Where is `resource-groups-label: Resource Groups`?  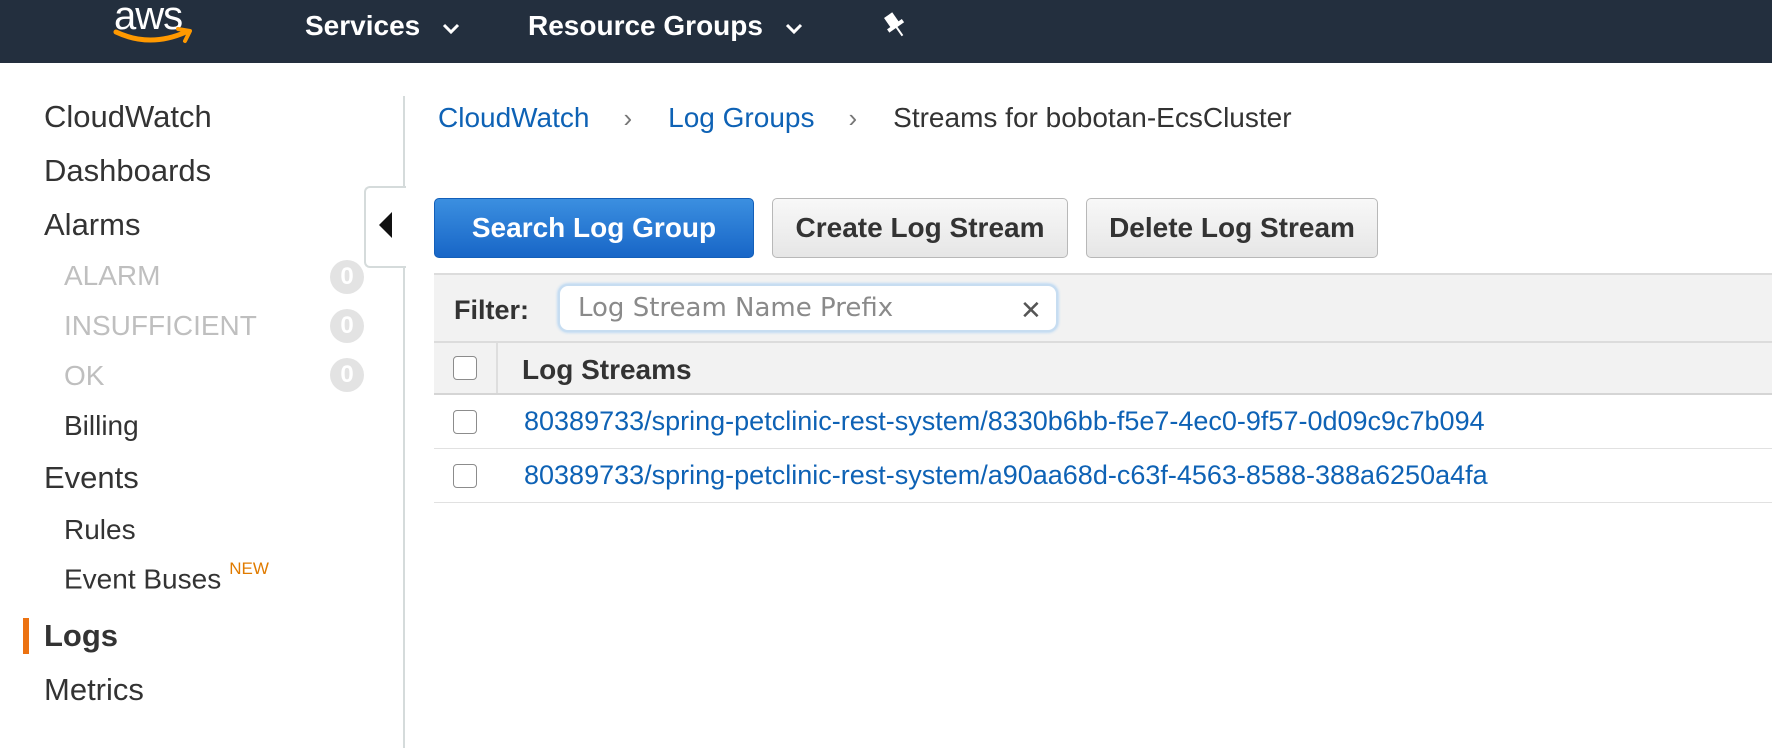
resource-groups-label: Resource Groups is located at coordinates (645, 25).